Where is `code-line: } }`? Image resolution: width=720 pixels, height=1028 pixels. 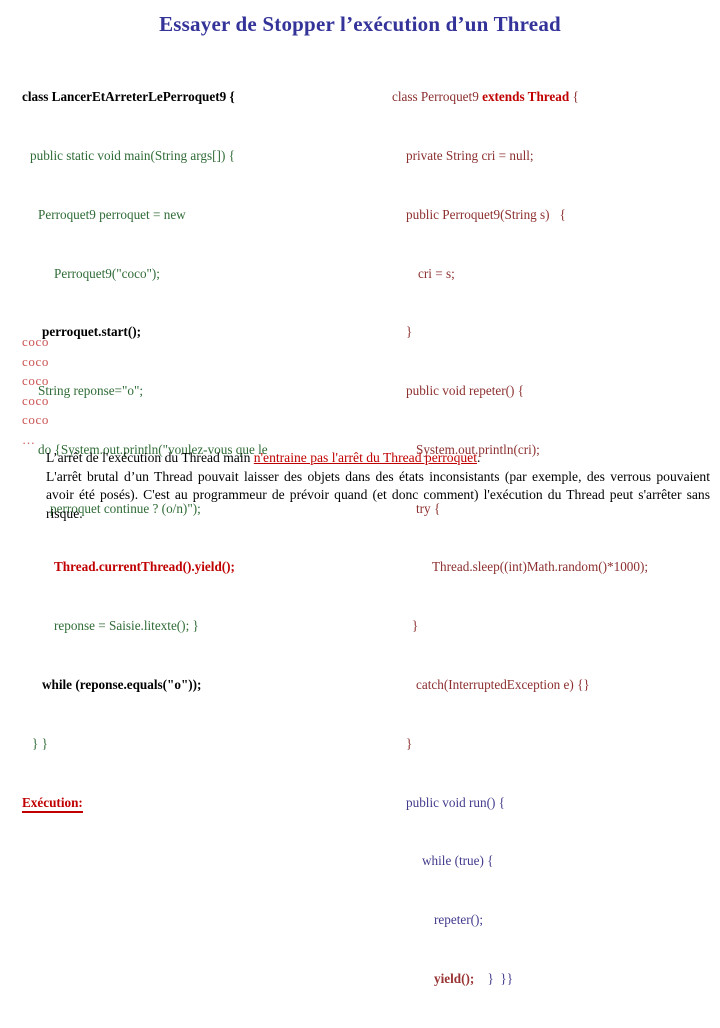
code-line: } } is located at coordinates (40, 743).